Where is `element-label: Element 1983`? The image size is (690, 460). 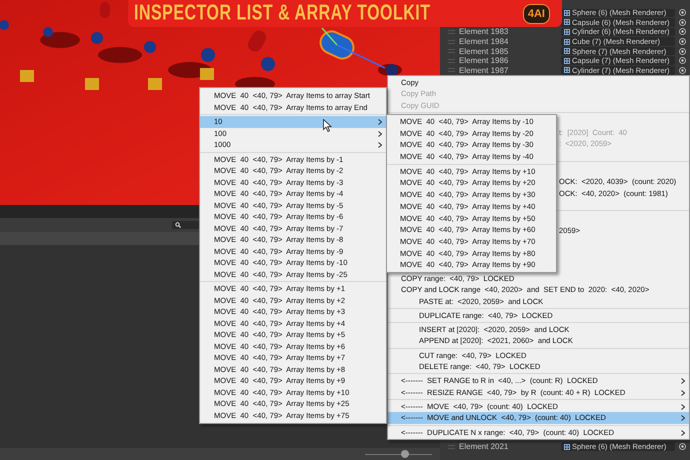 element-label: Element 1983 is located at coordinates (484, 31).